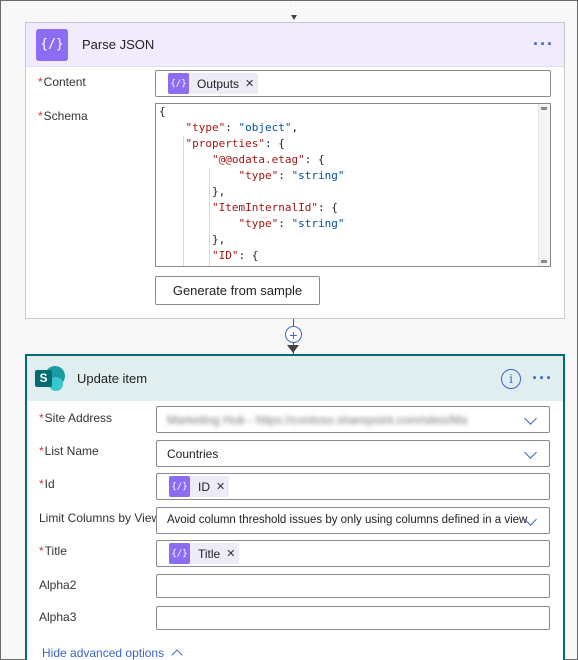 The width and height of the screenshot is (578, 660). I want to click on alpha3-field, so click(353, 618).